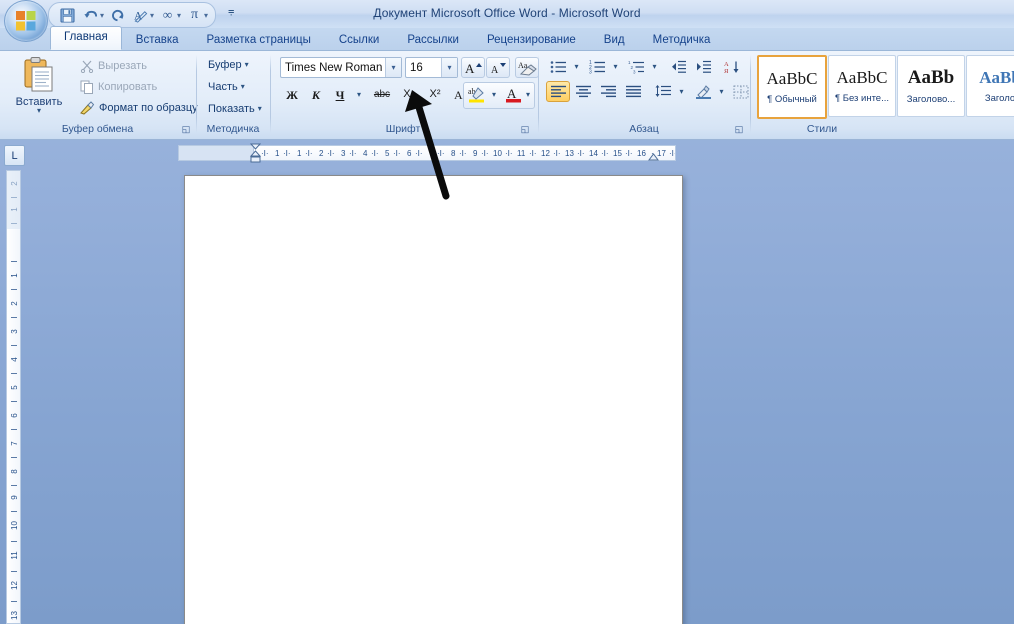 The height and width of the screenshot is (624, 1014). Describe the element at coordinates (416, 67) in the screenshot. I see `font-size-value: 16` at that location.